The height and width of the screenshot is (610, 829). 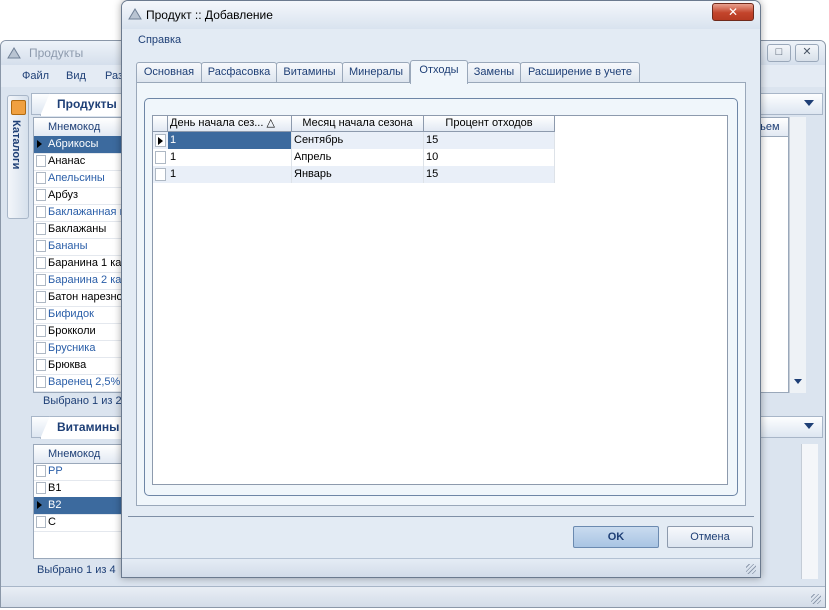 I want to click on waste-percent-column: Процент отходов, so click(x=489, y=123).